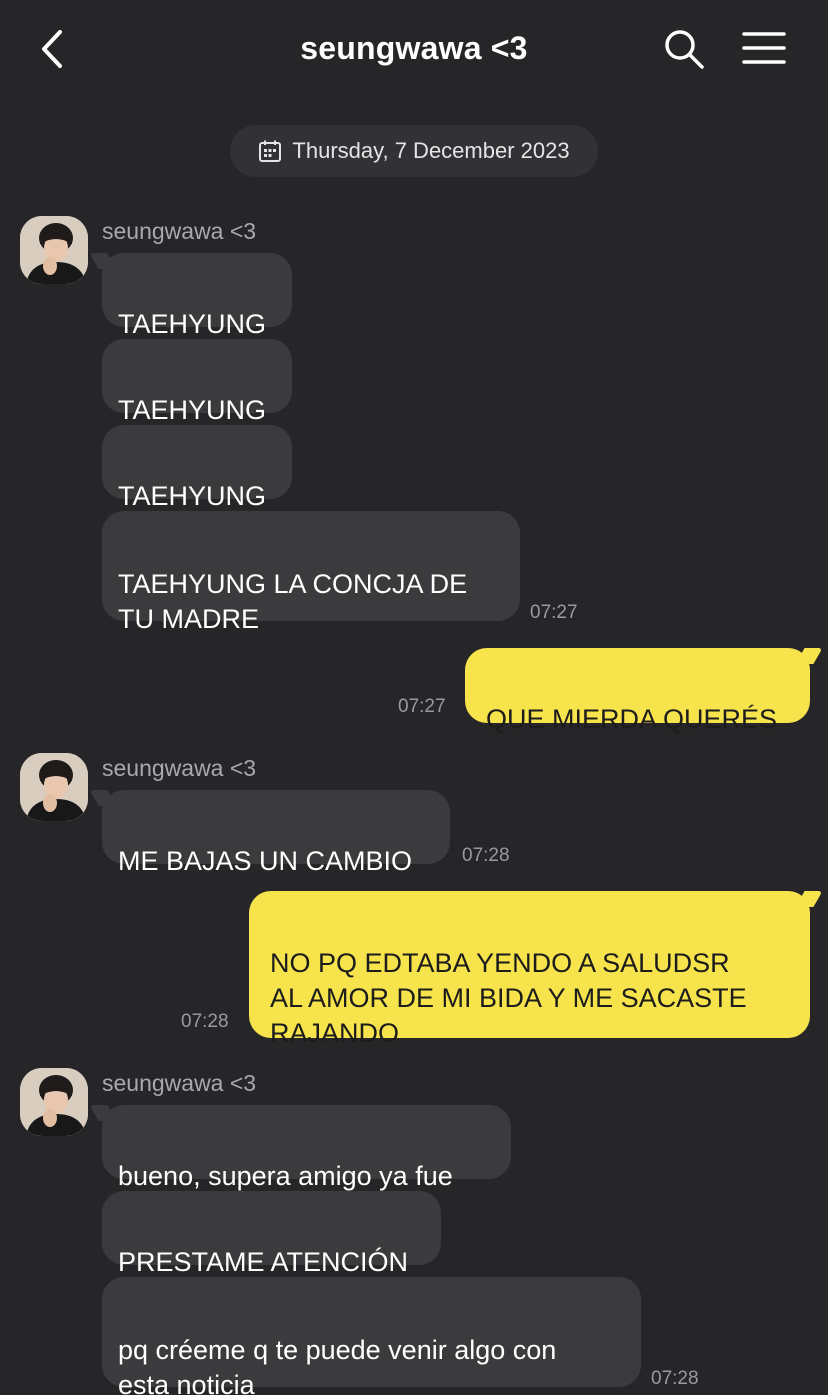 The width and height of the screenshot is (828, 1395). Describe the element at coordinates (263, 1262) in the screenshot. I see `message-text: PRESTAME ATENCIÓN` at that location.